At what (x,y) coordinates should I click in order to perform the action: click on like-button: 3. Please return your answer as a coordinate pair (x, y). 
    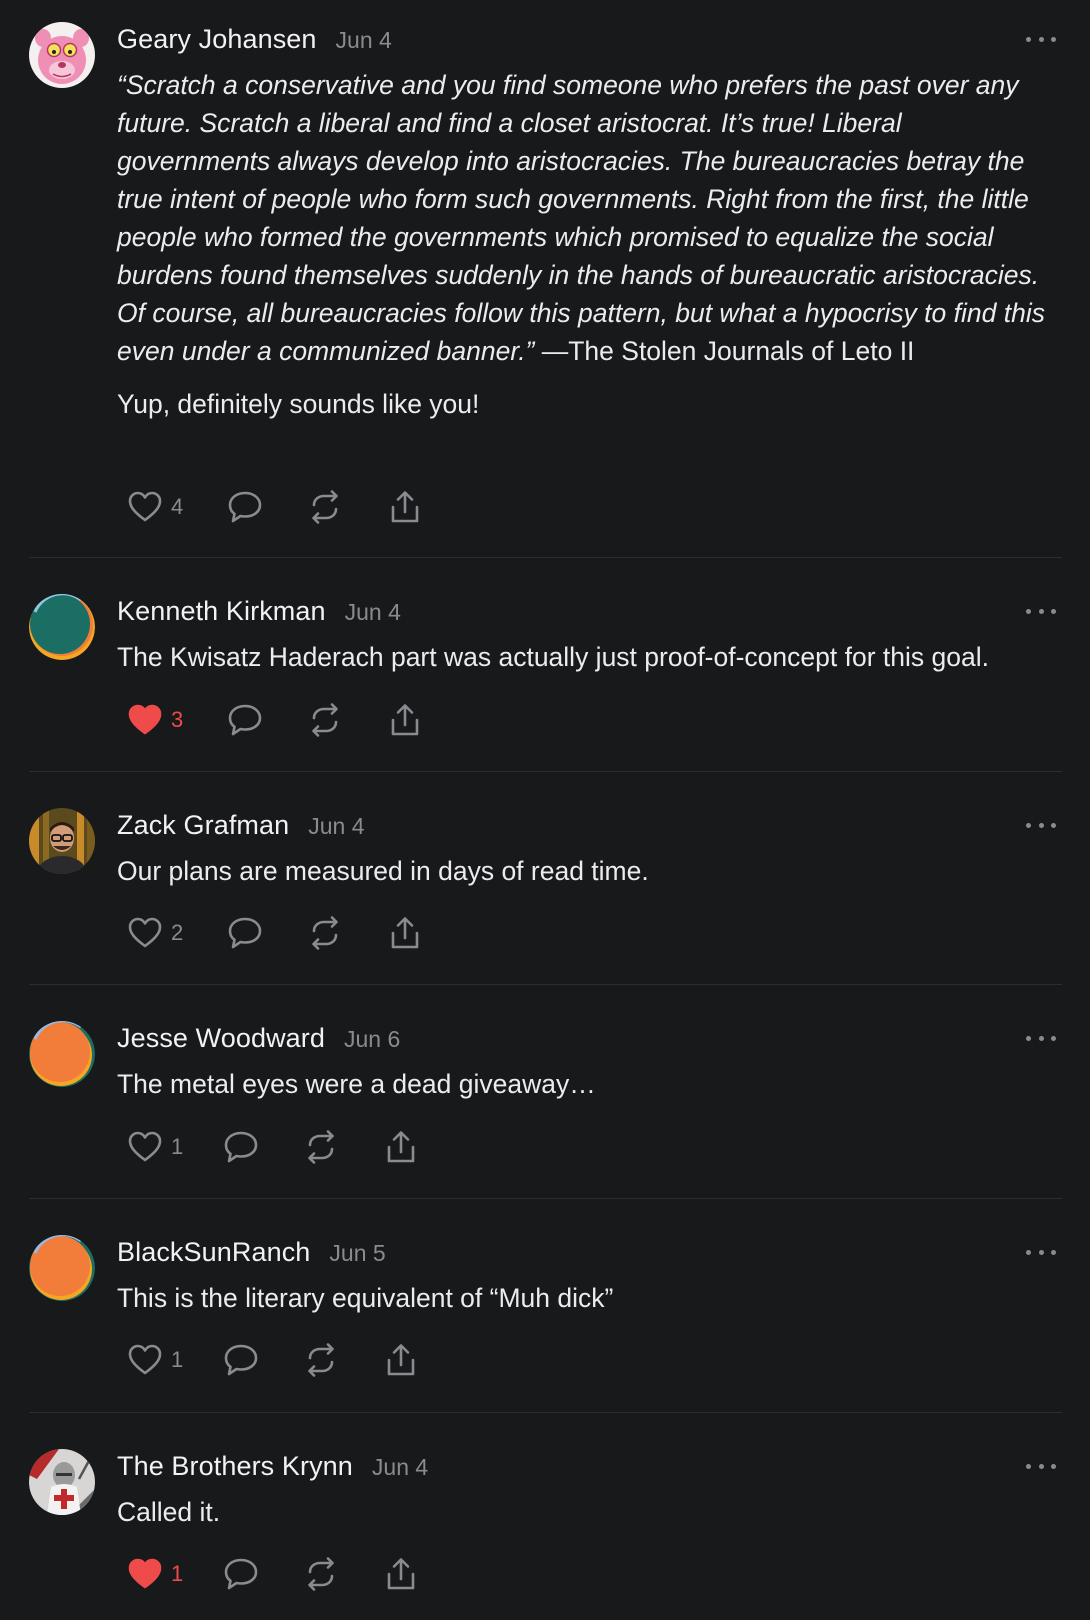
    Looking at the image, I should click on (177, 720).